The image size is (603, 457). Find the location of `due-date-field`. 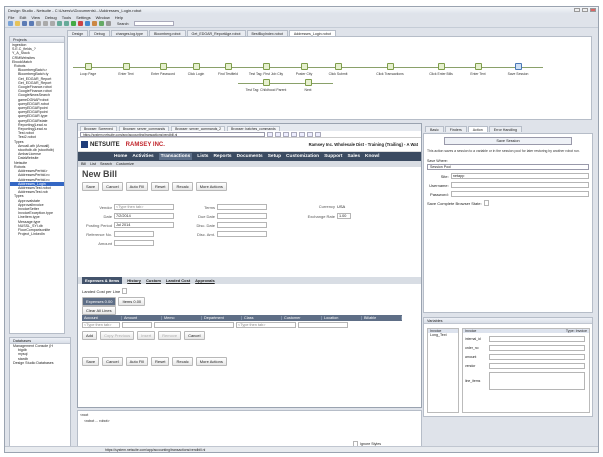

due-date-field is located at coordinates (242, 216).